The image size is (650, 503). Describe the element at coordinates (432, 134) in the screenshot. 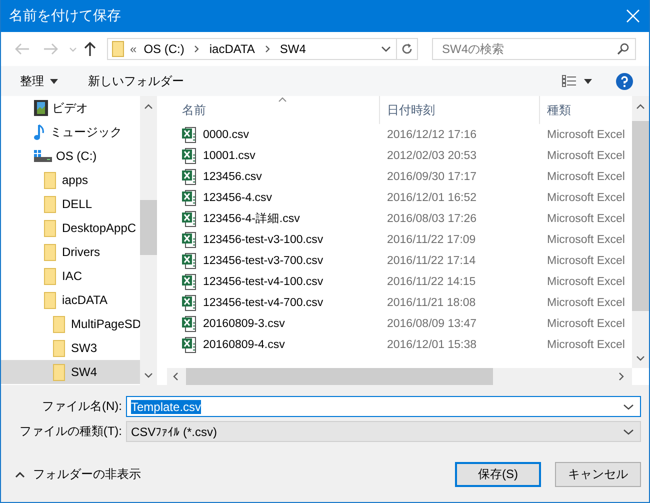

I see `date-cell-text: 2016/12/12 17:16` at that location.